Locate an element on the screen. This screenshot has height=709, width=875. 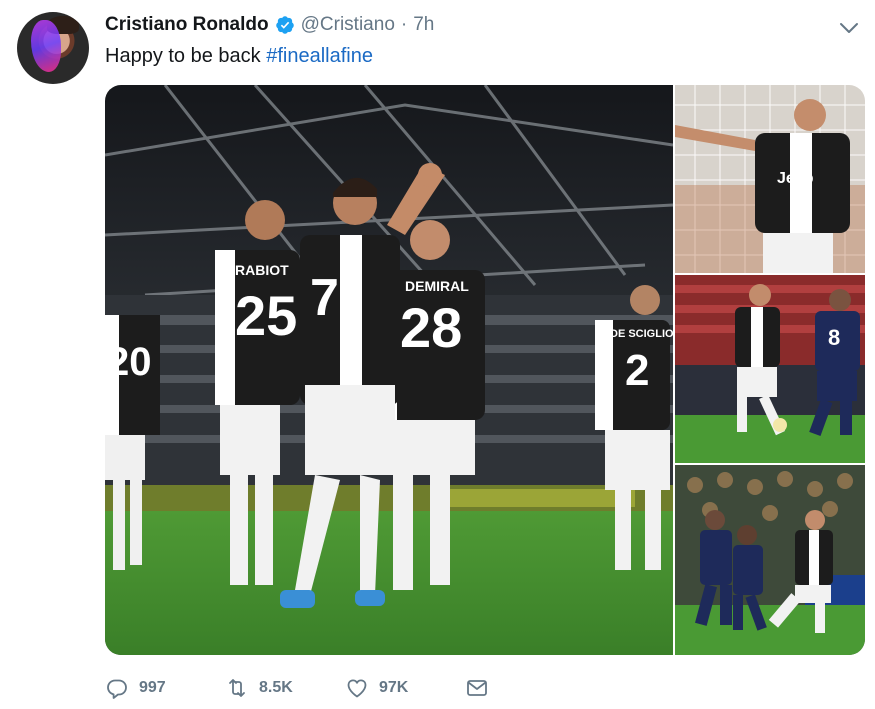
like-button: 97K is located at coordinates (405, 688).